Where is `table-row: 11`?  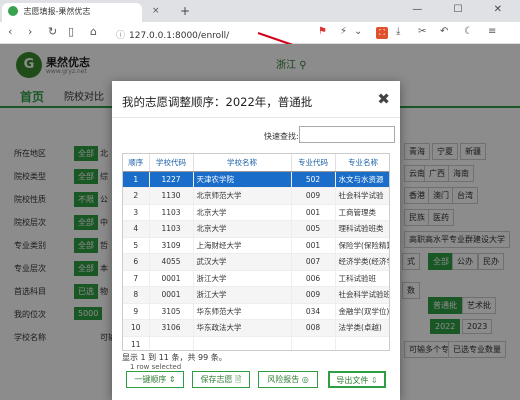 table-row: 11 is located at coordinates (256, 343).